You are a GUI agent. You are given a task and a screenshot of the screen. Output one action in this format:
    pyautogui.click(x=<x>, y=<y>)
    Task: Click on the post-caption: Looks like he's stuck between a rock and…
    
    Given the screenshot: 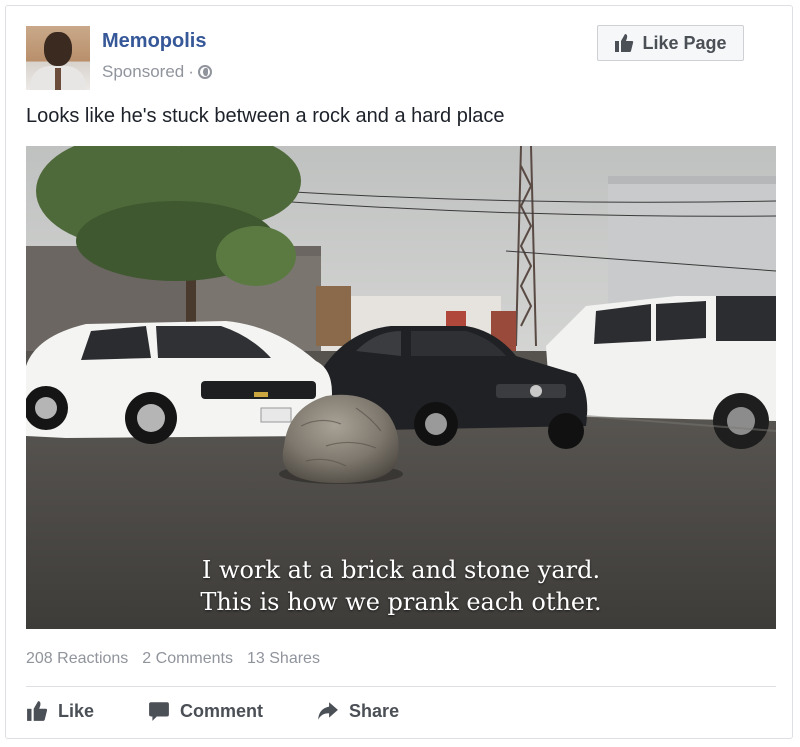 What is the action you would take?
    pyautogui.click(x=265, y=116)
    